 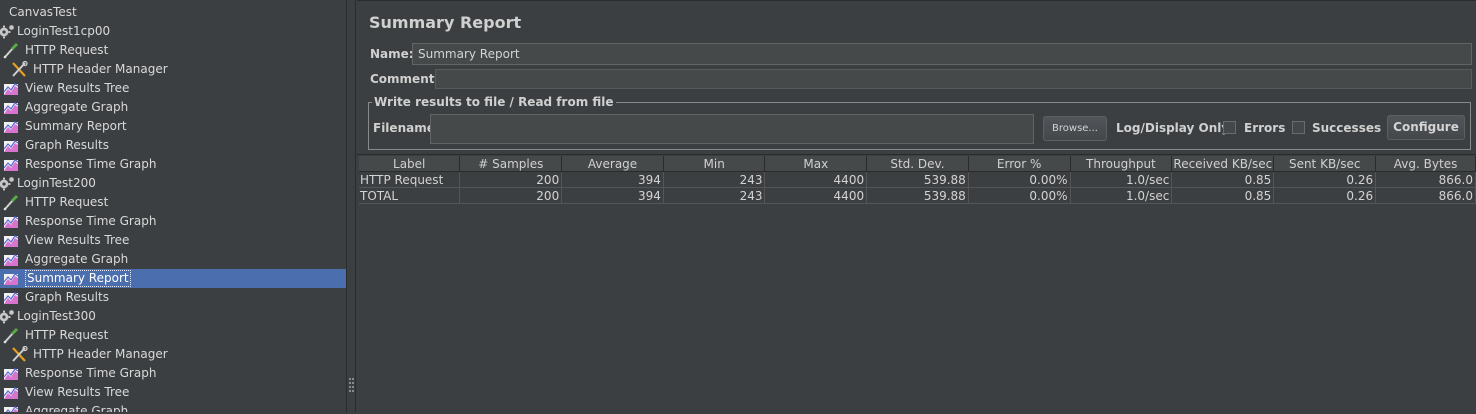 I want to click on tools-icon, so click(x=19, y=69).